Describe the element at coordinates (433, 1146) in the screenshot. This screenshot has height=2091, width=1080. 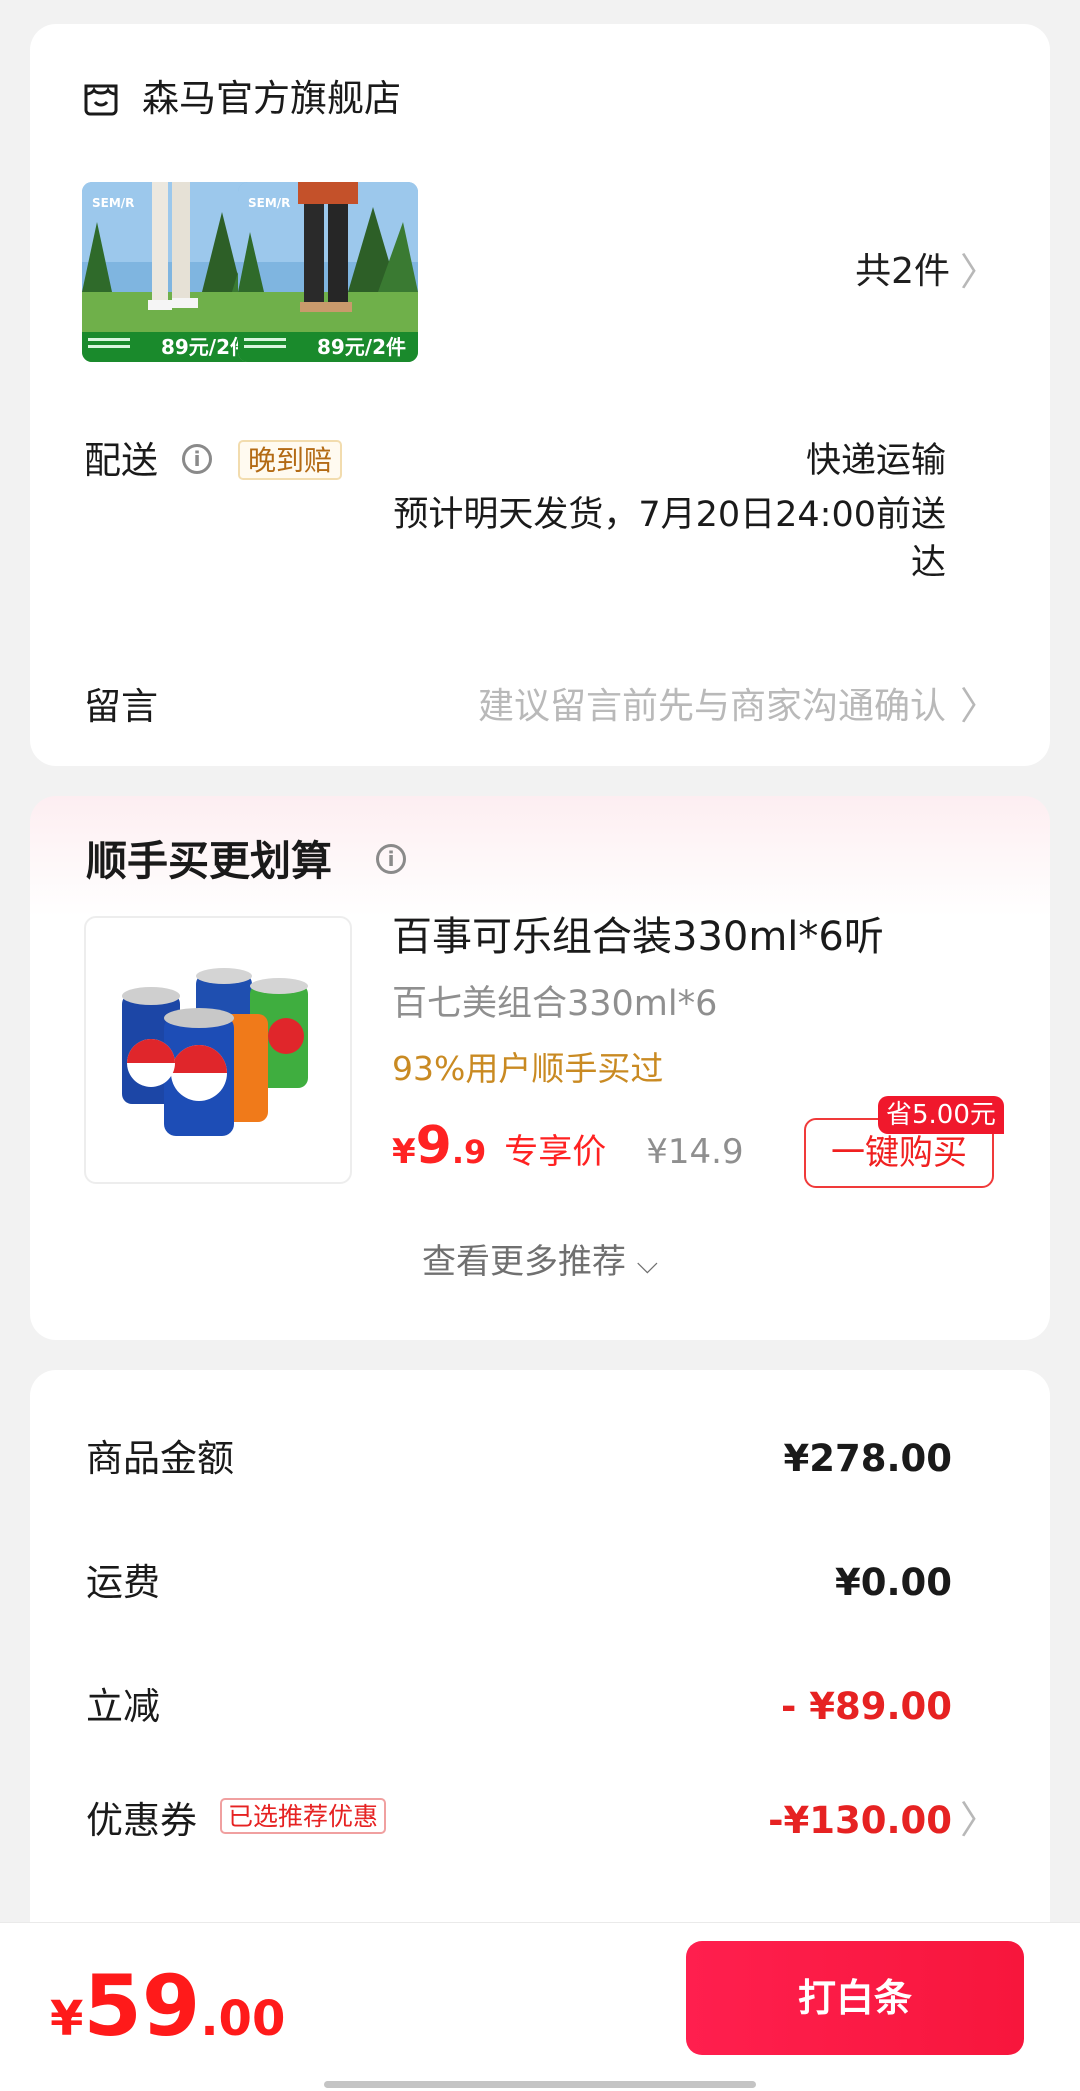
I see `price-integer: 9` at that location.